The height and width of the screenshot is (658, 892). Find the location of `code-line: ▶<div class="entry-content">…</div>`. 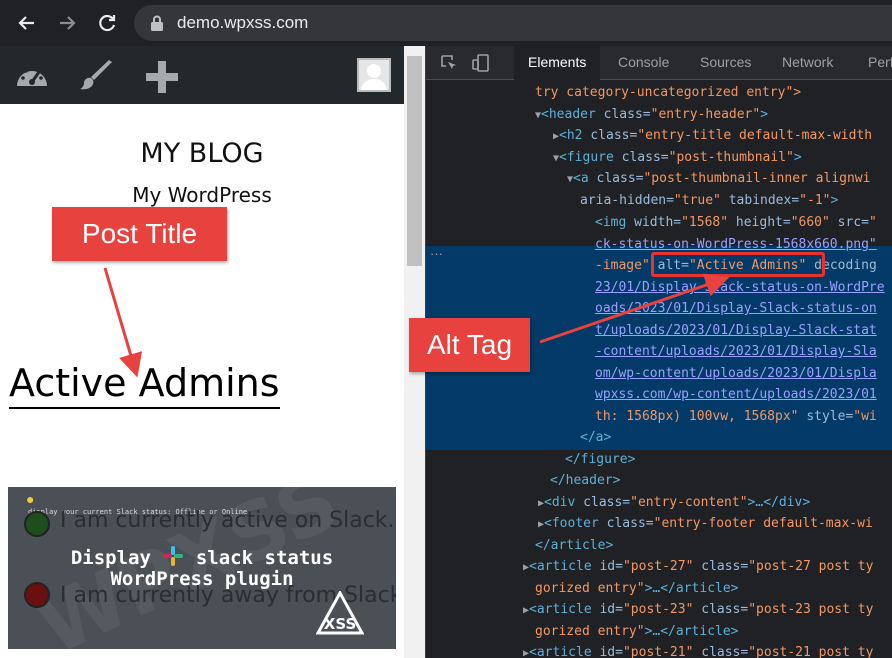

code-line: ▶<div class="entry-content">…</div> is located at coordinates (659, 502).